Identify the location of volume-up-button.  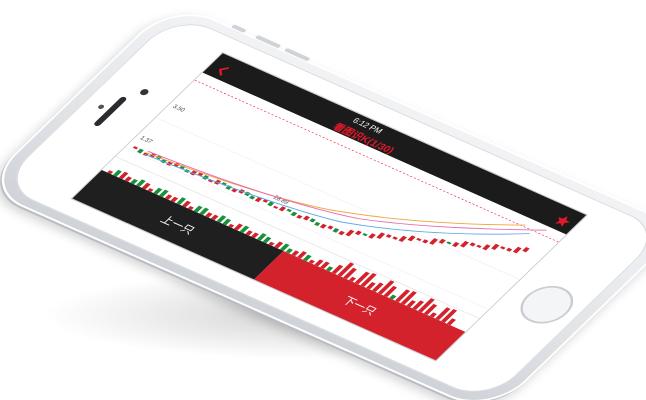
(268, 41).